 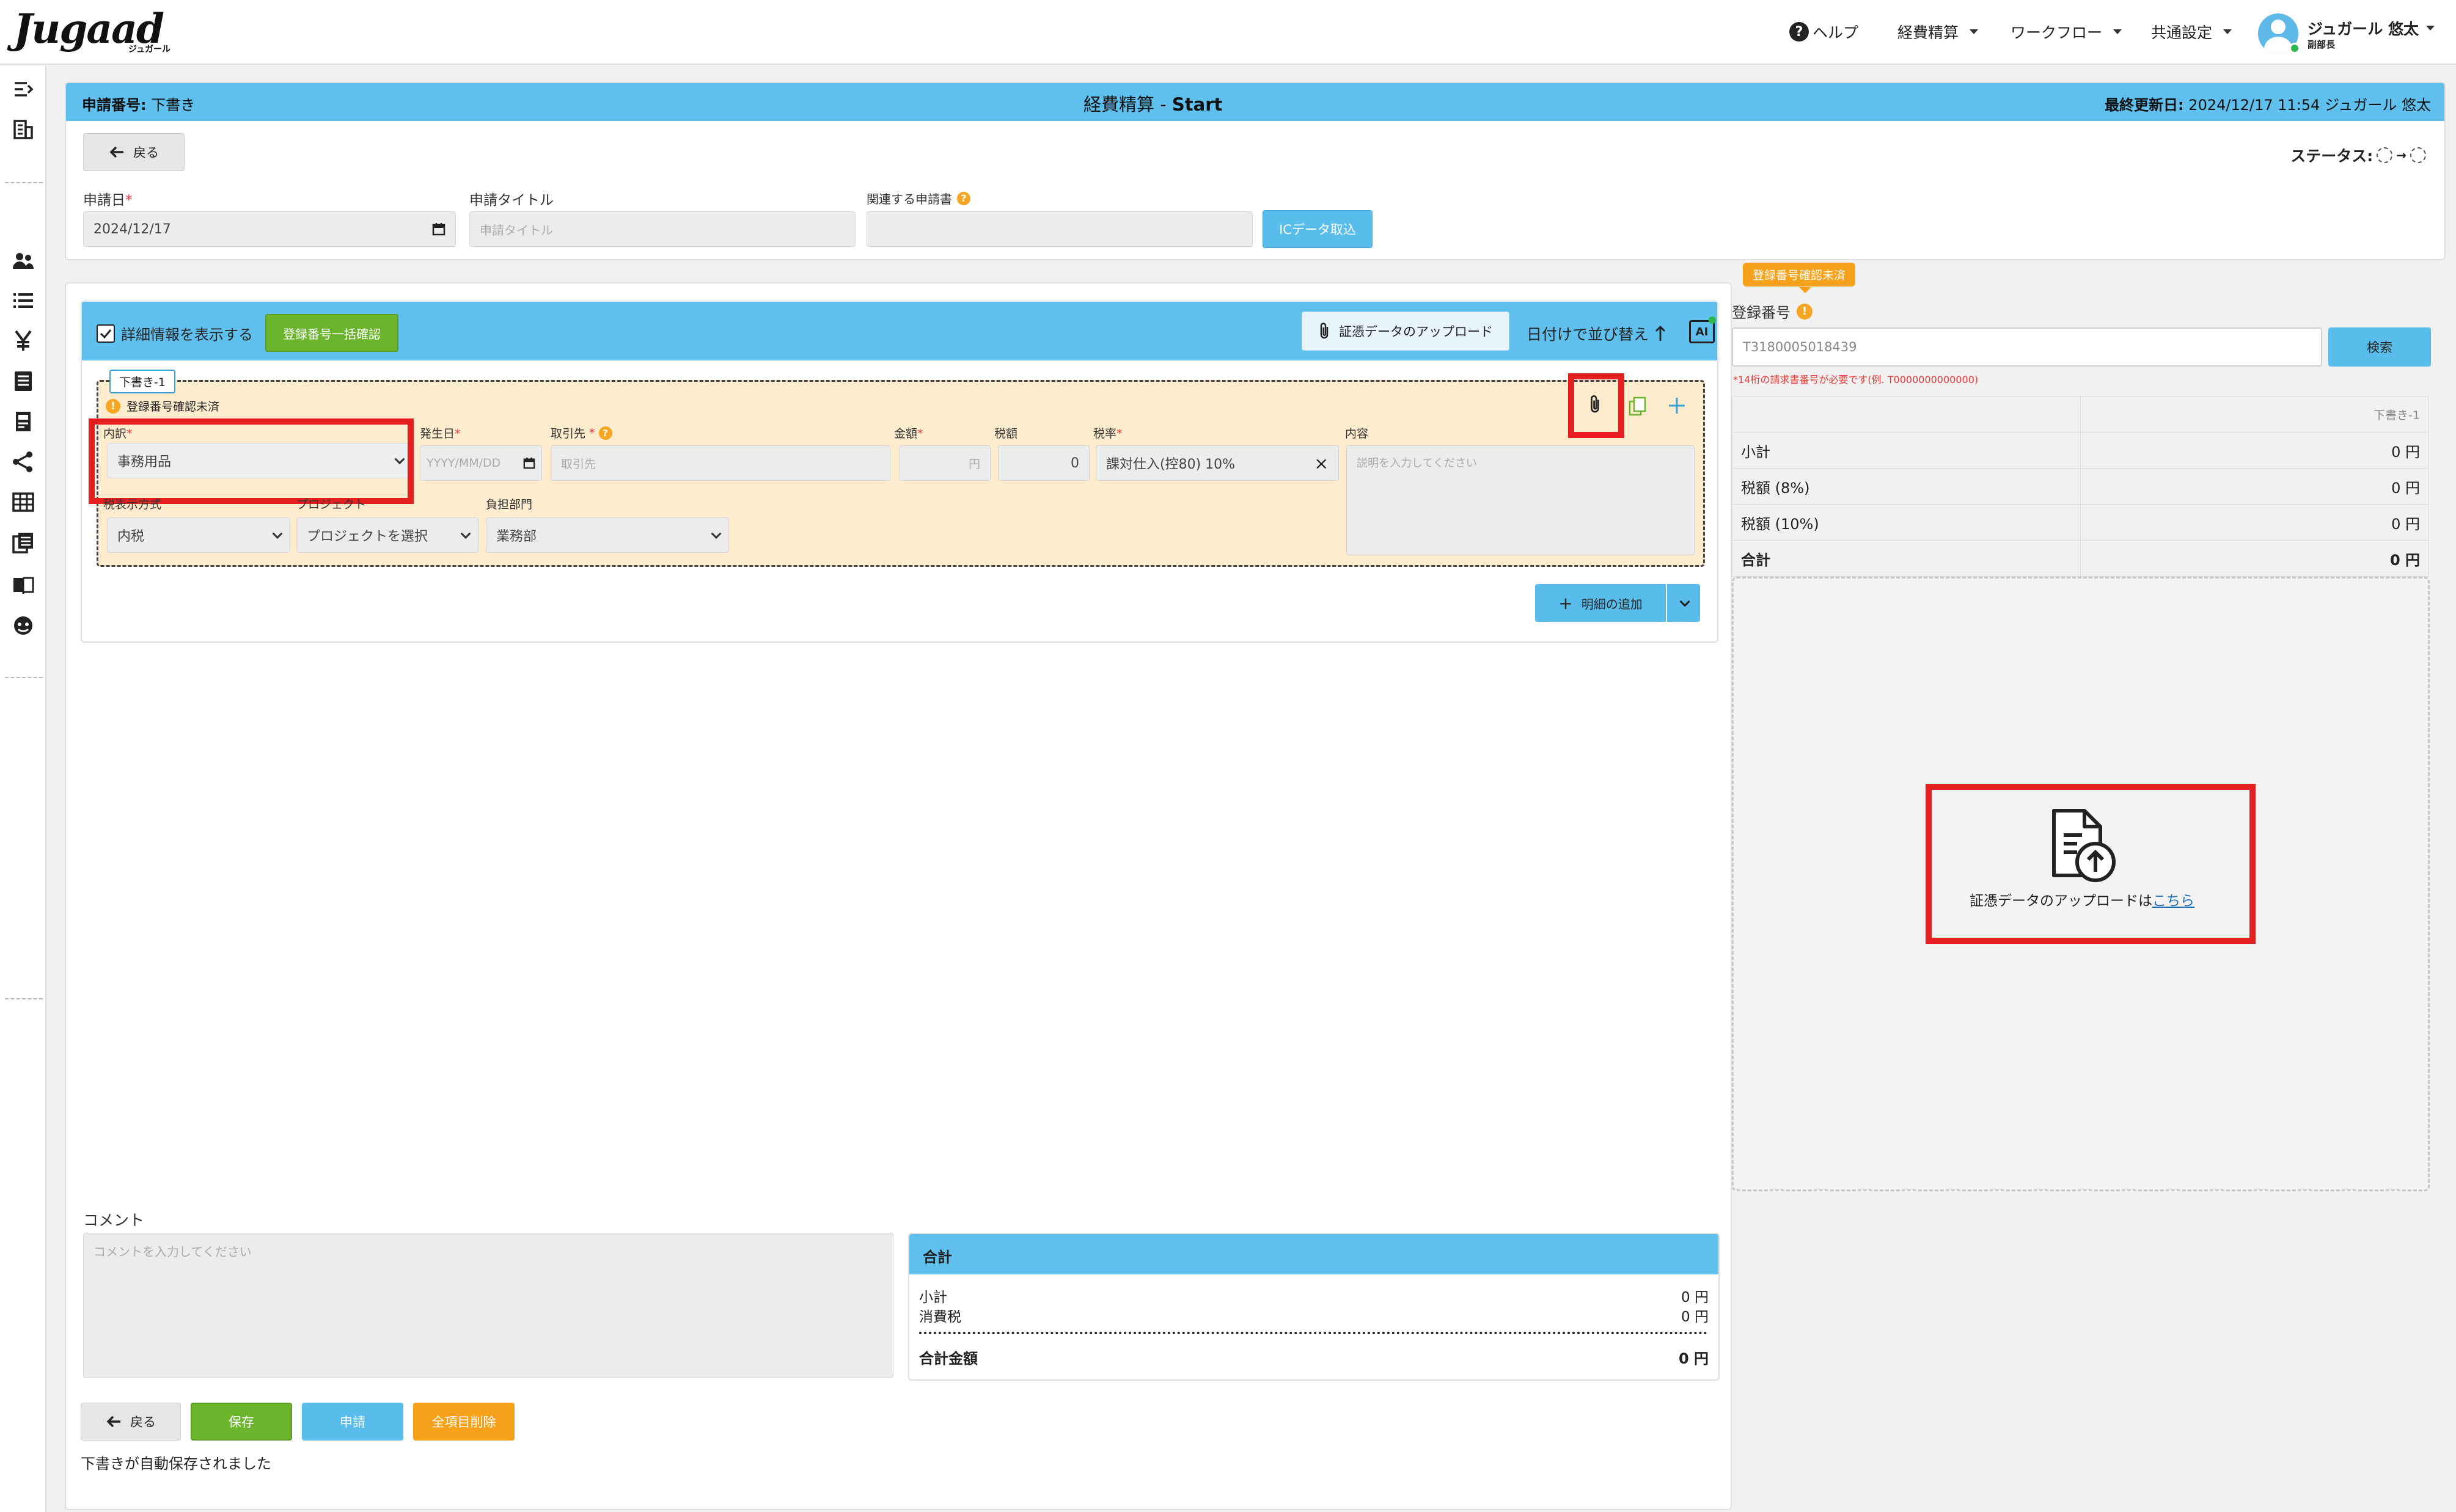 I want to click on bulk-confirm-button: 登録番号一括確認, so click(x=332, y=333).